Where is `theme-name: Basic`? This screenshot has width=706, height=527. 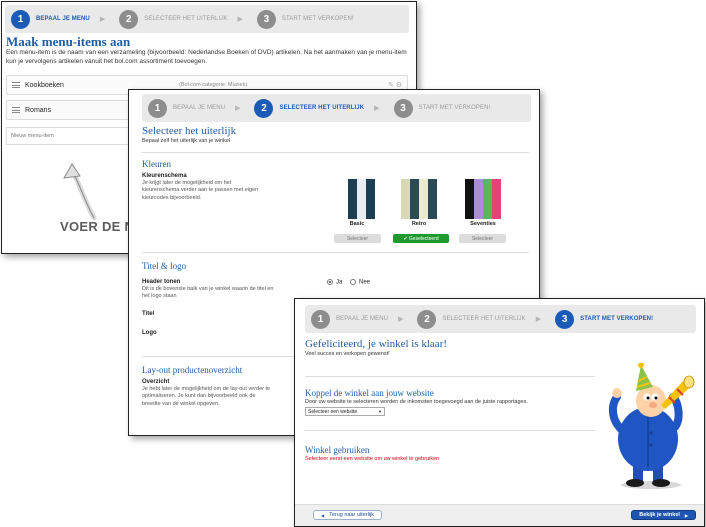 theme-name: Basic is located at coordinates (357, 224).